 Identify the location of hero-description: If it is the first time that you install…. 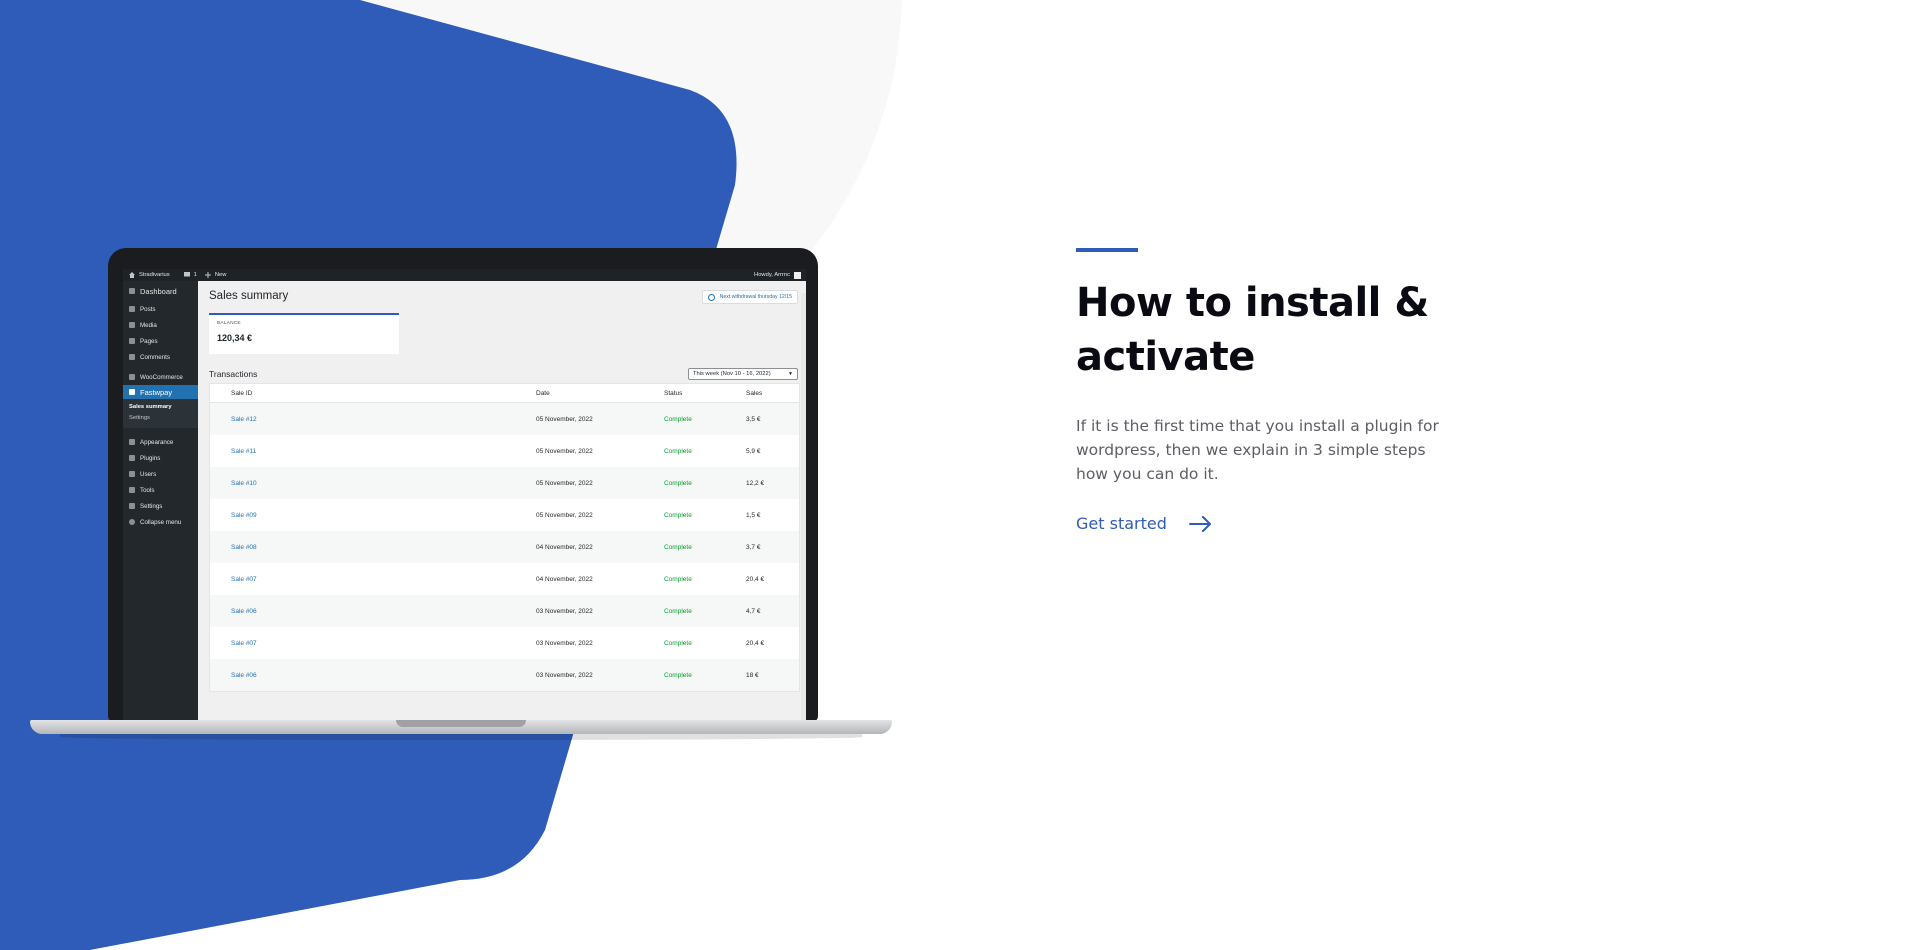
(1257, 450).